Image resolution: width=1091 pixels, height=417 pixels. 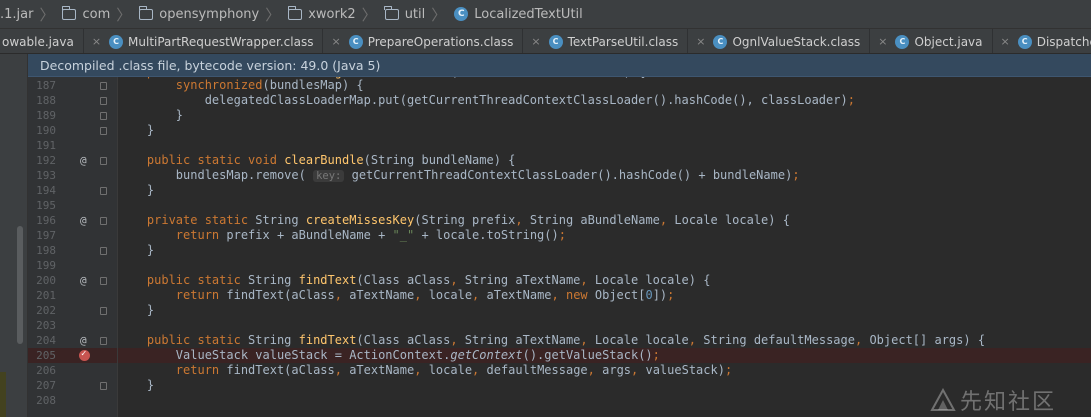 I want to click on editor-tab: × C MultiPartRequestWrapper.class, so click(x=204, y=41).